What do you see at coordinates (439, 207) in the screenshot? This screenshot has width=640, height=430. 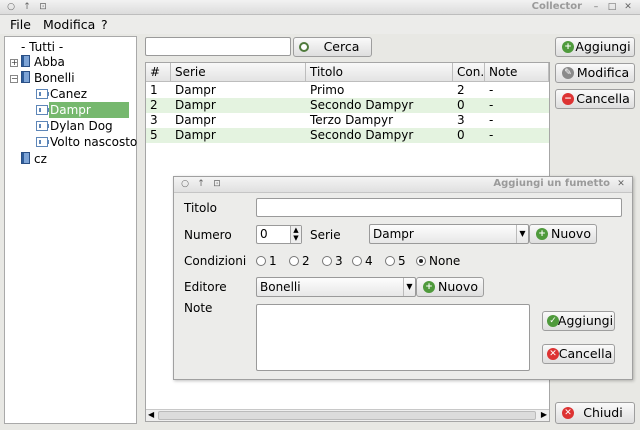 I see `titolo-field` at bounding box center [439, 207].